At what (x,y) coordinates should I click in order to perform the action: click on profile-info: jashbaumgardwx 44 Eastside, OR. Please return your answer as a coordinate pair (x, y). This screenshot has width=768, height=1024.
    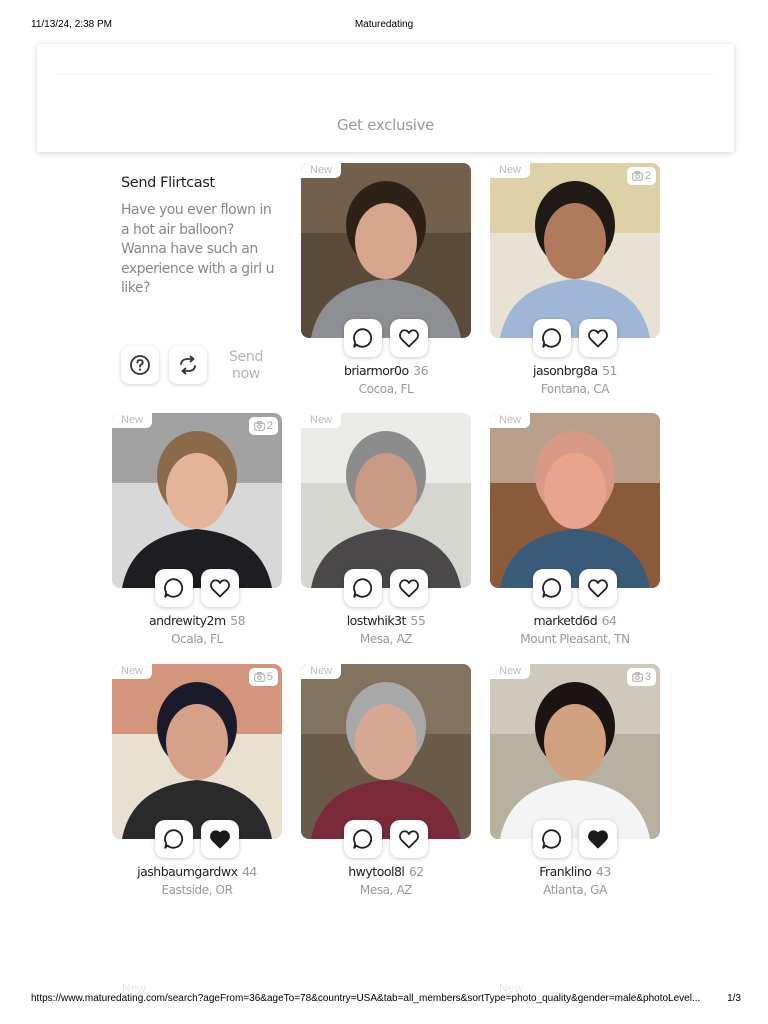
    Looking at the image, I should click on (197, 880).